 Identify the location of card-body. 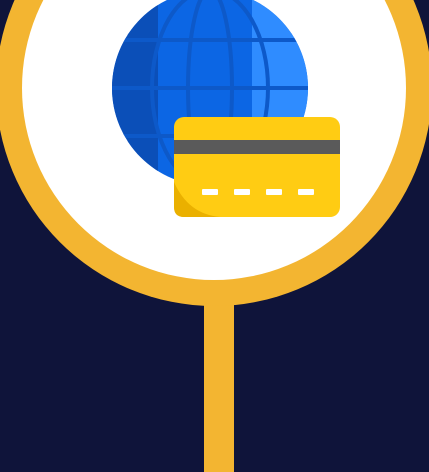
(257, 167).